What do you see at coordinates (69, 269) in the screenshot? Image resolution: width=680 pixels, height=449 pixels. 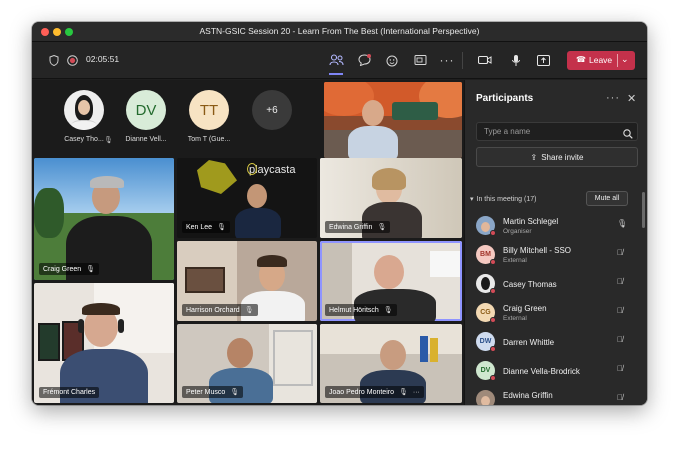 I see `participant-name-tag: Craig Green 🎙` at bounding box center [69, 269].